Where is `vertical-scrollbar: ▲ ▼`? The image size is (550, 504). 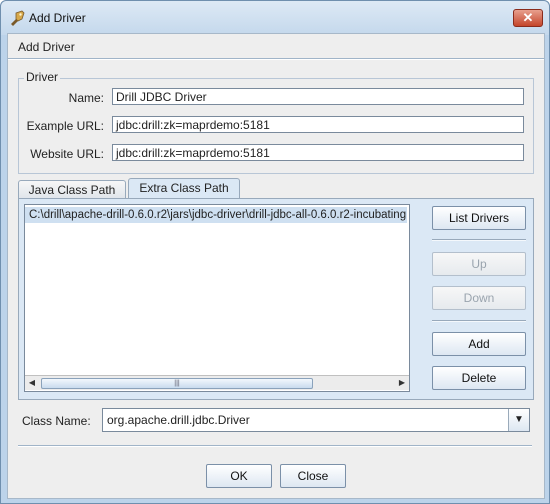
vertical-scrollbar: ▲ ▼ is located at coordinates (409, 290).